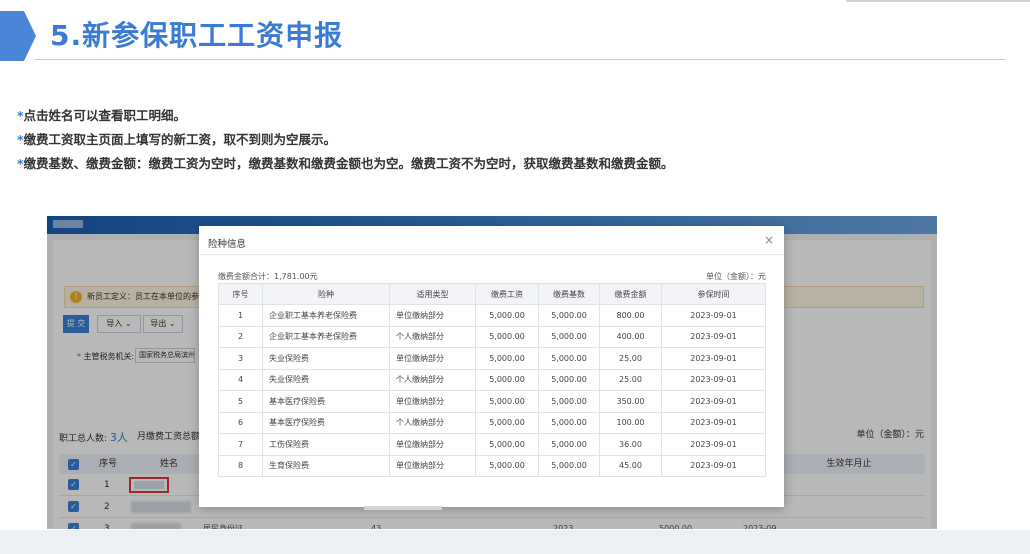 This screenshot has width=1030, height=554. I want to click on dialog-scrollbar, so click(403, 508).